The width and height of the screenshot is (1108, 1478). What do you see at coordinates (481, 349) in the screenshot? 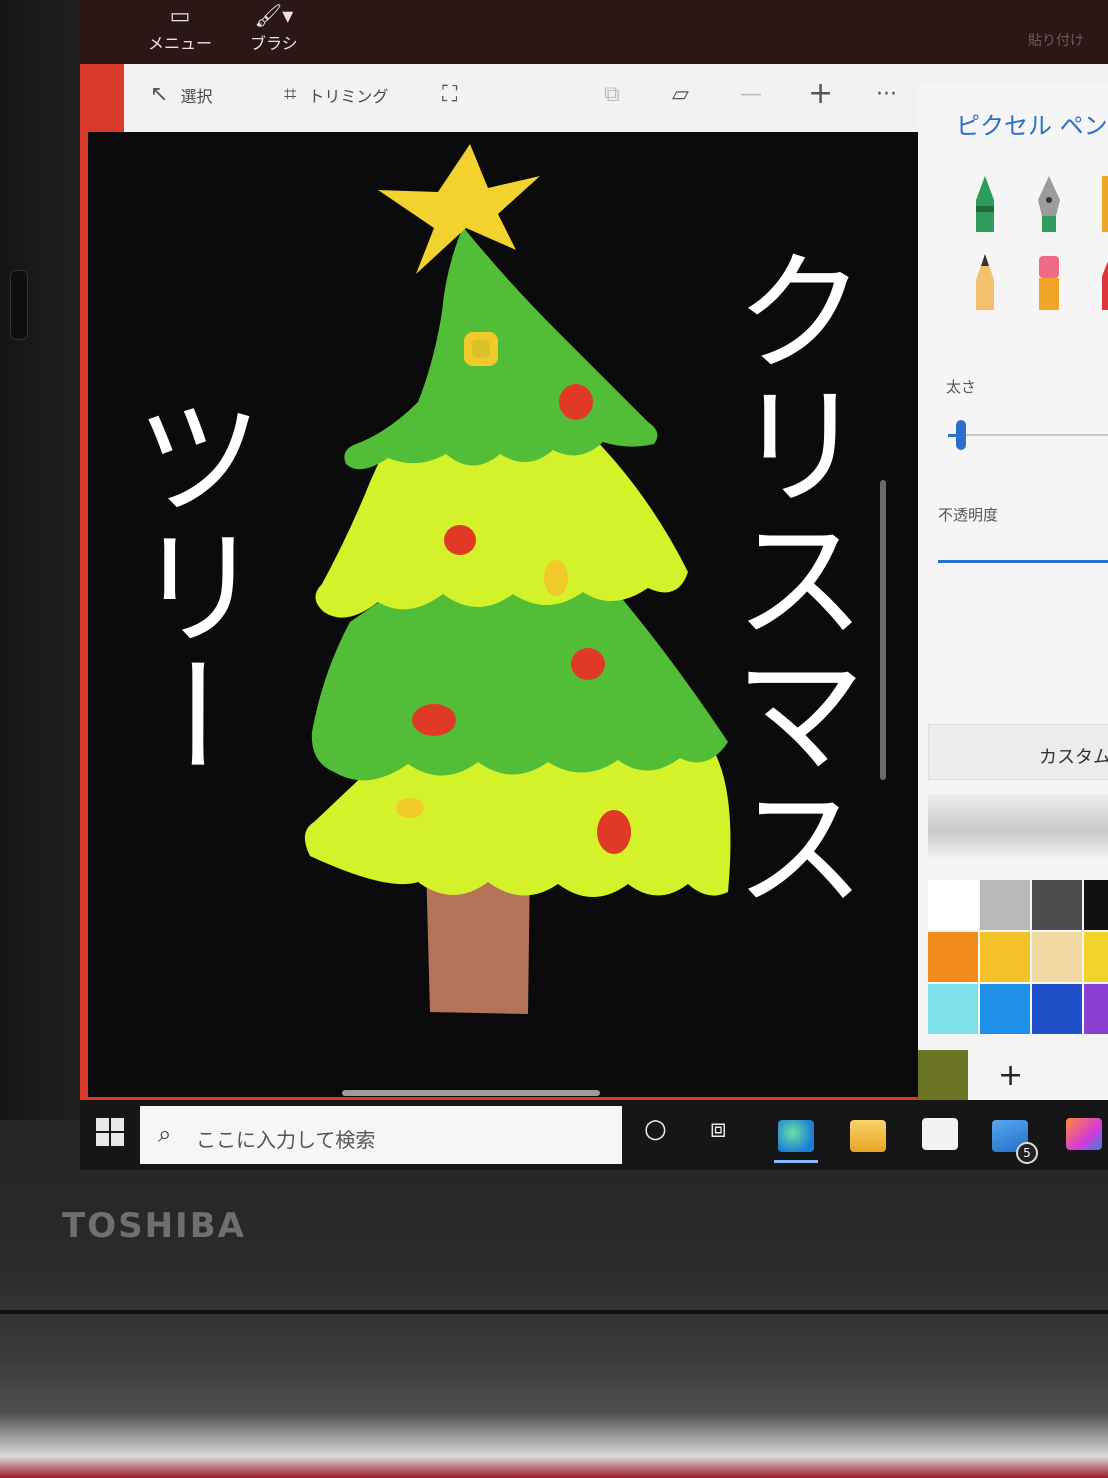
I see `ornament-yellow-1-inner` at bounding box center [481, 349].